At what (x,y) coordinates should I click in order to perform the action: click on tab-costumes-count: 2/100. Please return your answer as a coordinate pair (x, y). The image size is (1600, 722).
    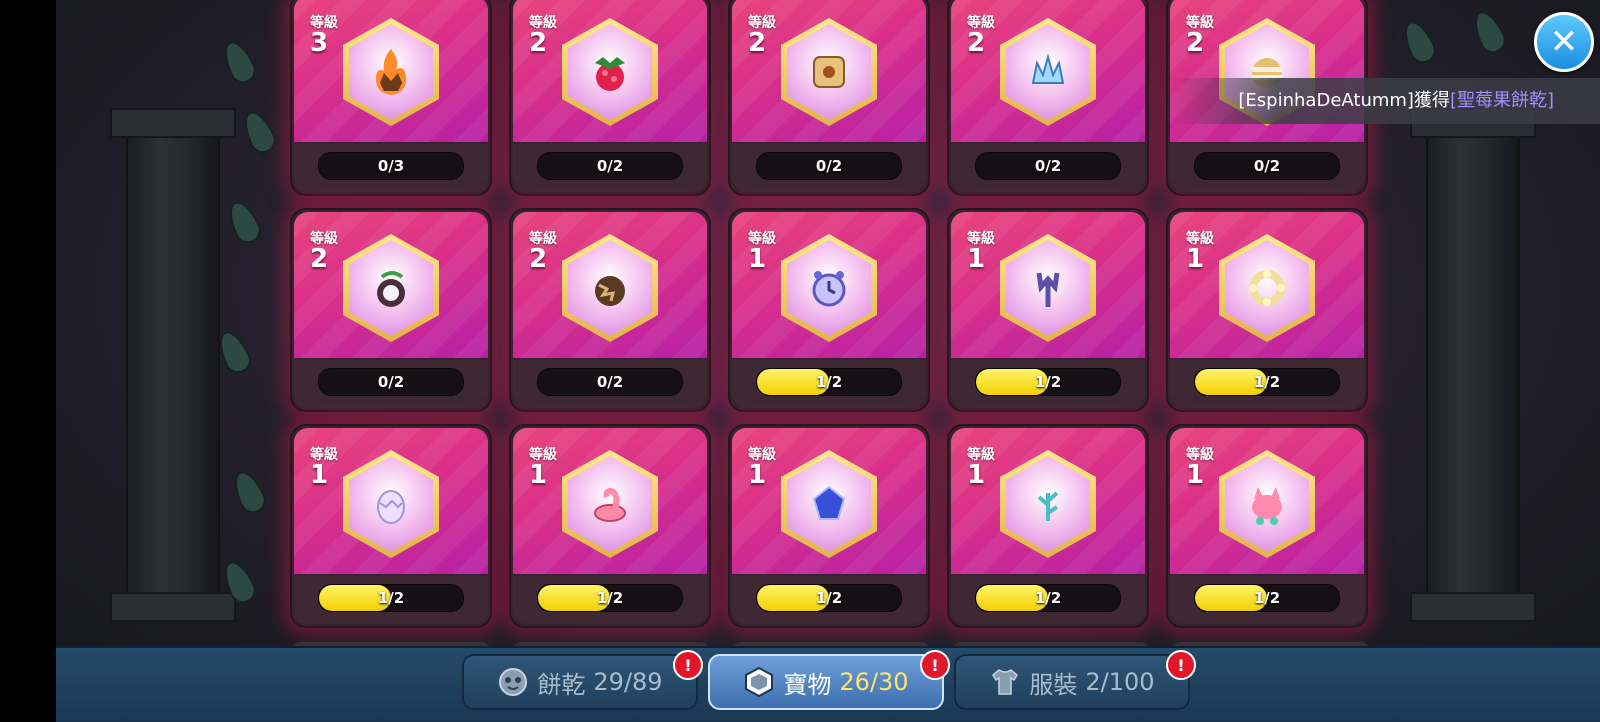
    Looking at the image, I should click on (1120, 682).